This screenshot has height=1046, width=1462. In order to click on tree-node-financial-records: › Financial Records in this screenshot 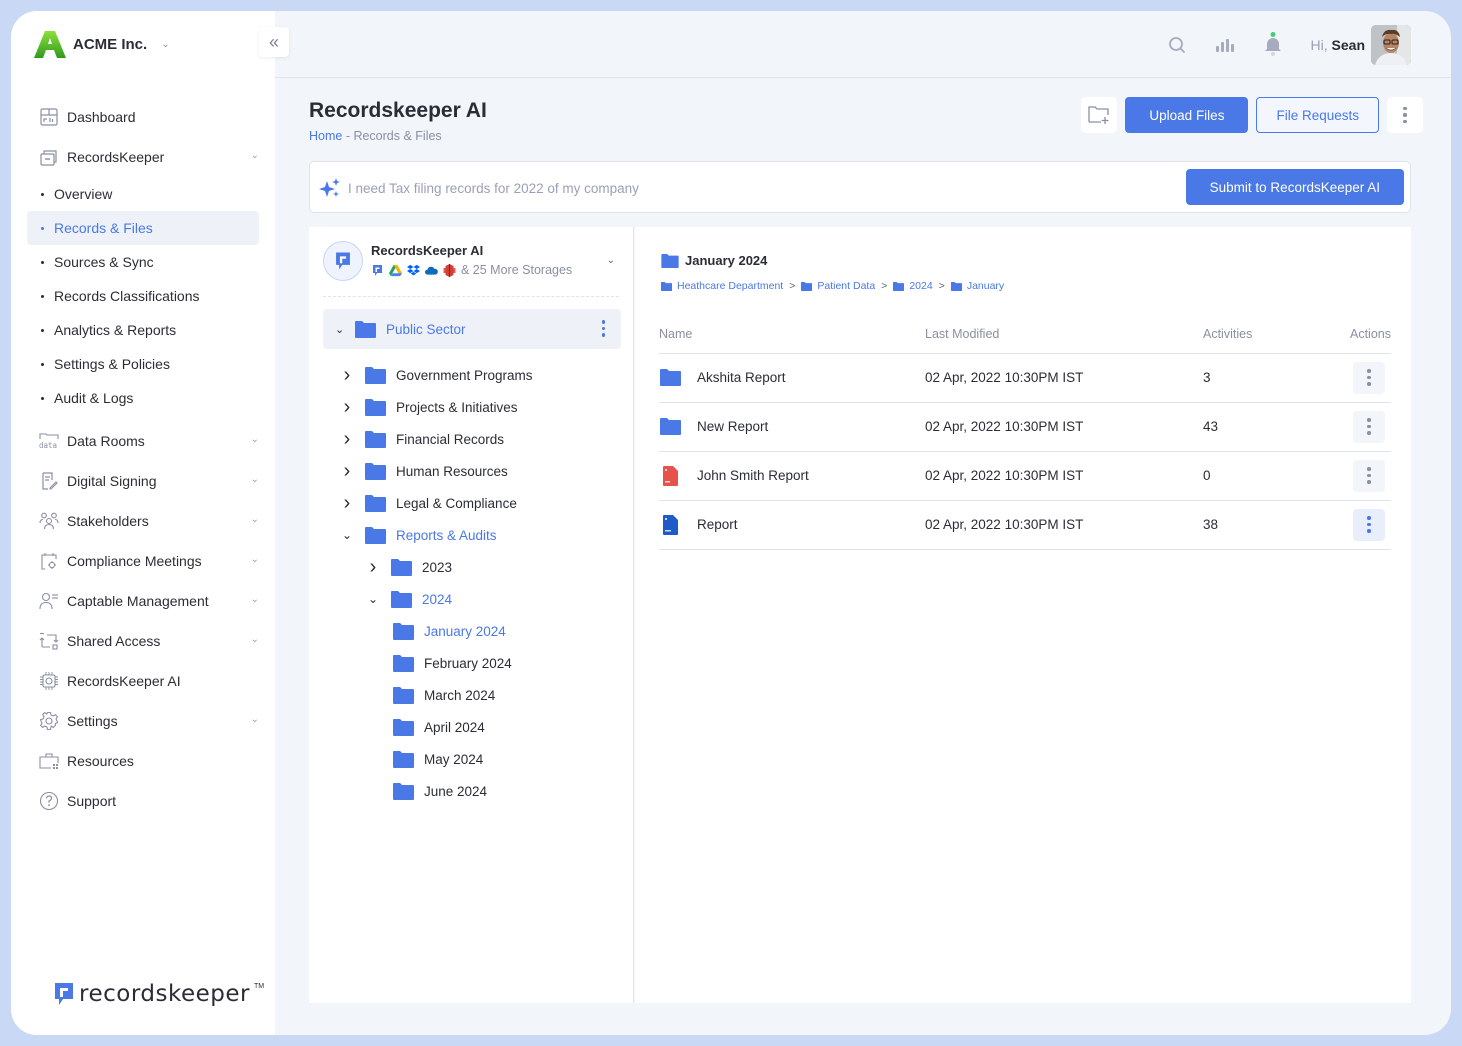, I will do `click(471, 439)`.